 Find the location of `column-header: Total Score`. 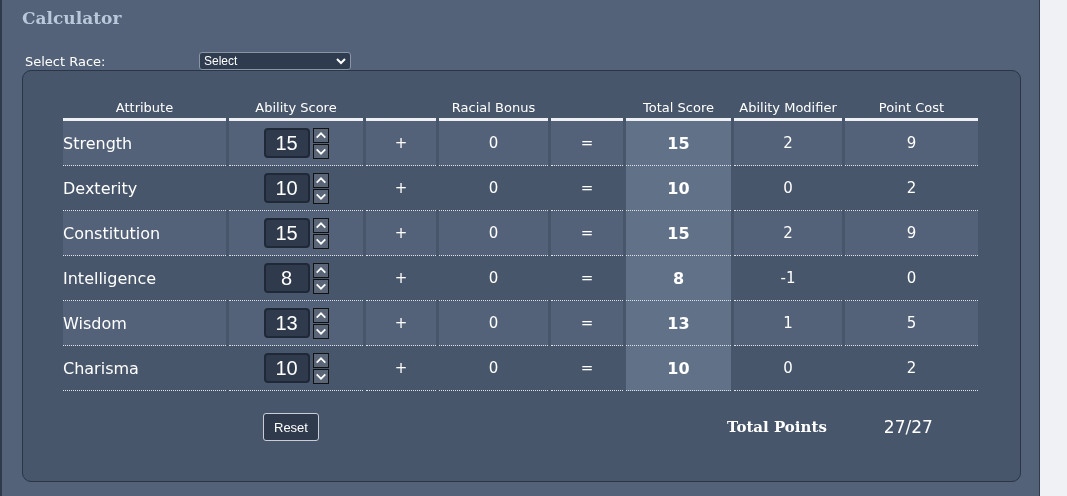

column-header: Total Score is located at coordinates (678, 107).